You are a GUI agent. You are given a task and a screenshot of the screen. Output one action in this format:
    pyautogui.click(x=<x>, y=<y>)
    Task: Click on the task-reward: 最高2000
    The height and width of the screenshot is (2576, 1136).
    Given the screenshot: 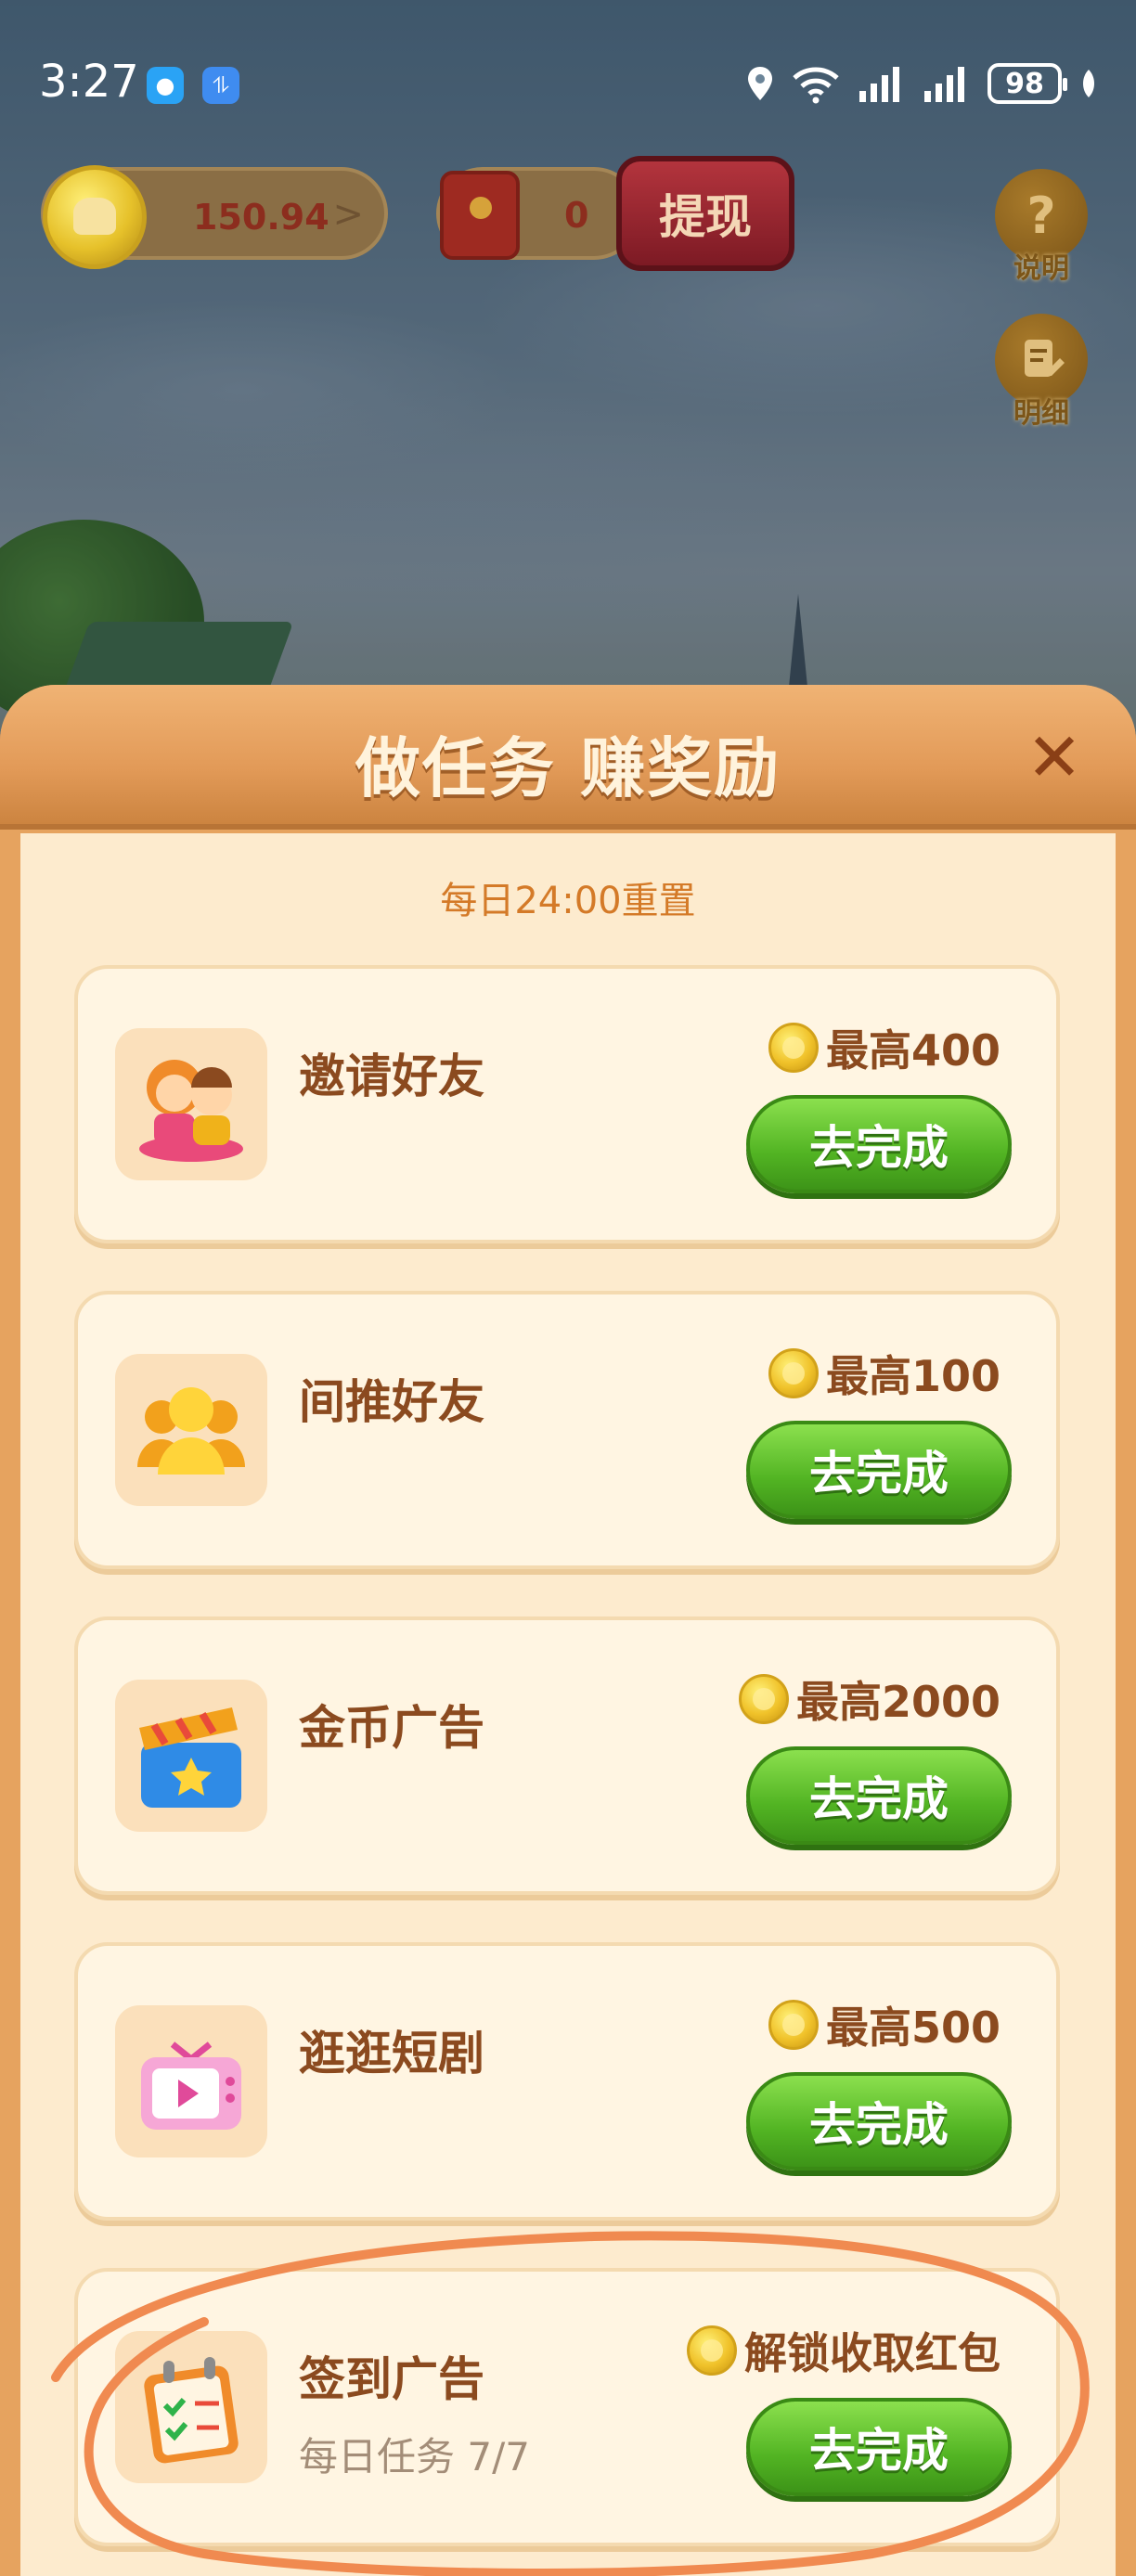 What is the action you would take?
    pyautogui.click(x=869, y=1699)
    